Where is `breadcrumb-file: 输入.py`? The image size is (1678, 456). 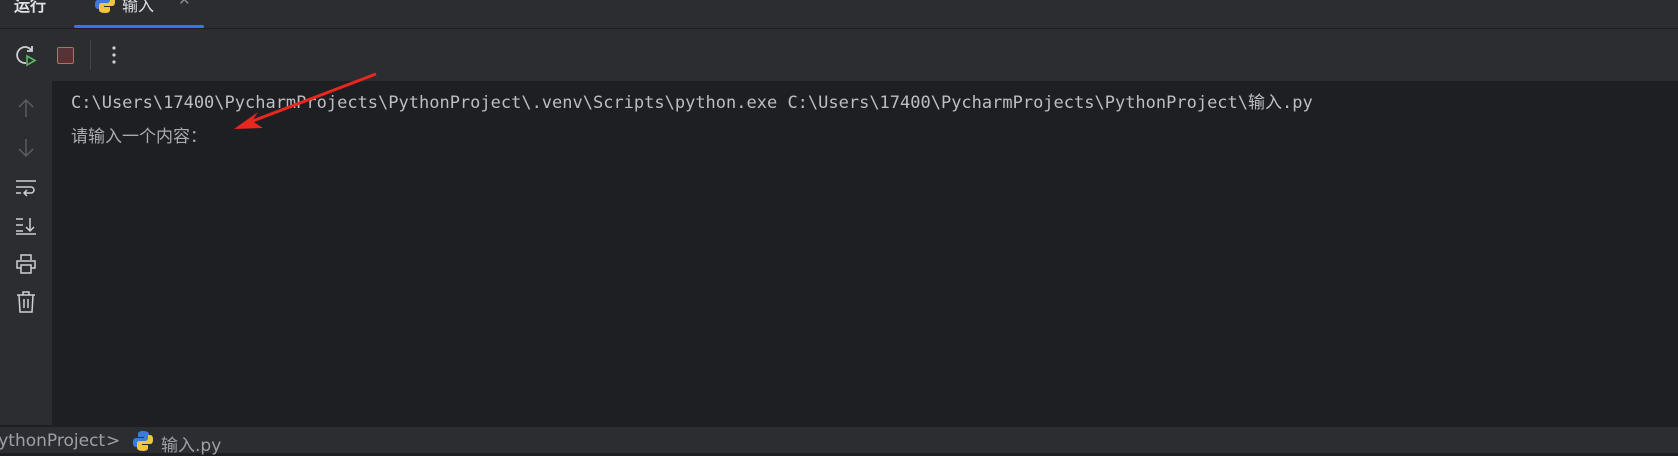
breadcrumb-file: 输入.py is located at coordinates (191, 443).